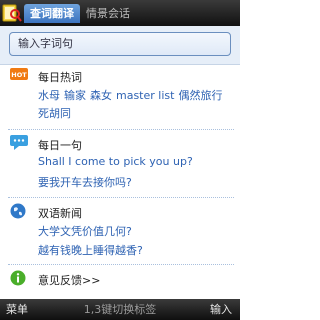 This screenshot has height=320, width=320. I want to click on bilingual-news-section: 双语新闻 大学文凭价值几何? 越有钱晚上睡得越香?, so click(120, 231).